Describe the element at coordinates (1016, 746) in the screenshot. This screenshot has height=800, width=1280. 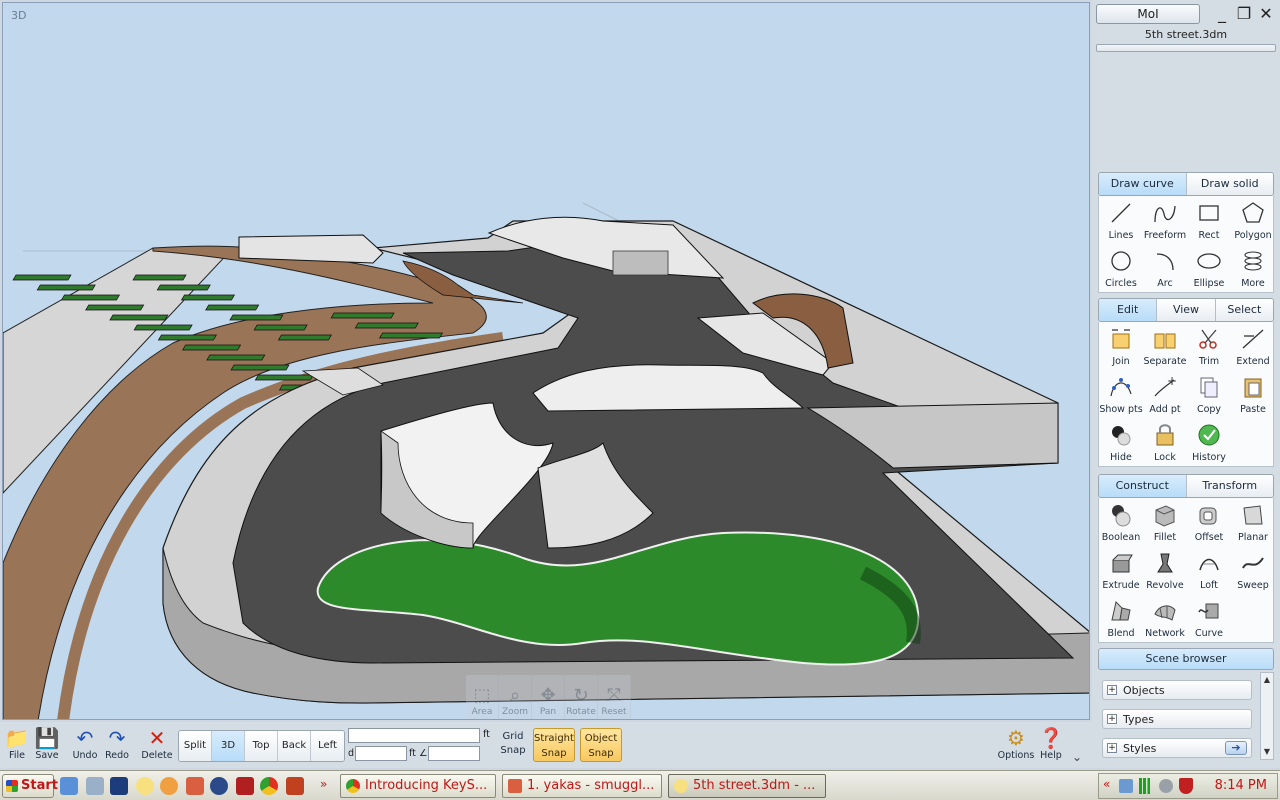
I see `options-button: ⚙ Options` at that location.